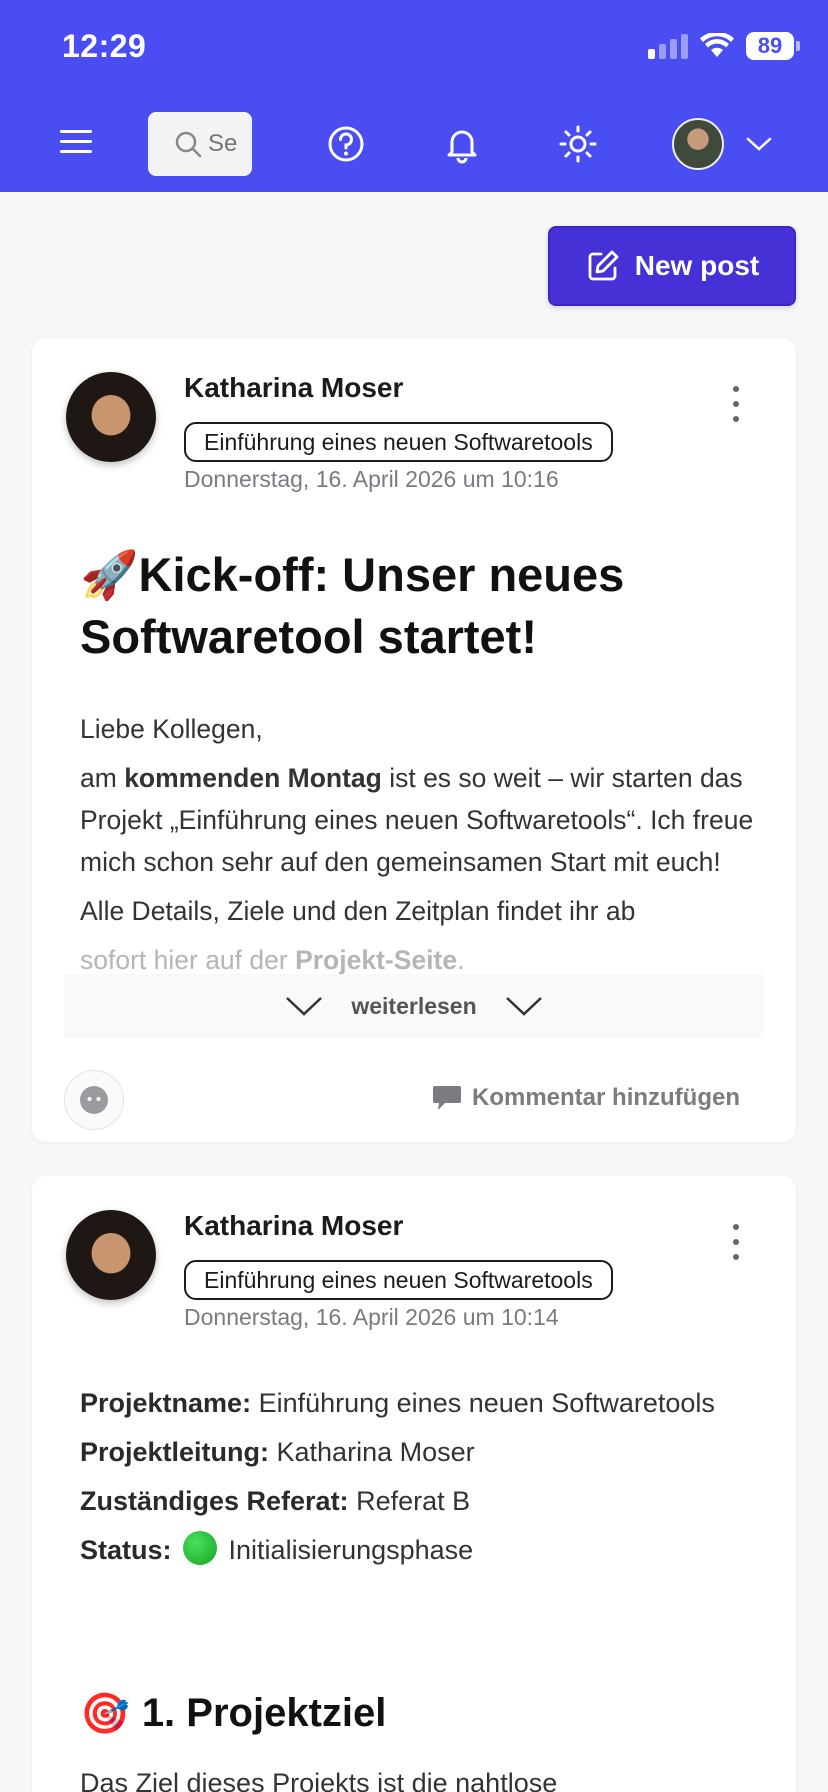 This screenshot has height=1792, width=828. Describe the element at coordinates (188, 144) in the screenshot. I see `search-icon` at that location.